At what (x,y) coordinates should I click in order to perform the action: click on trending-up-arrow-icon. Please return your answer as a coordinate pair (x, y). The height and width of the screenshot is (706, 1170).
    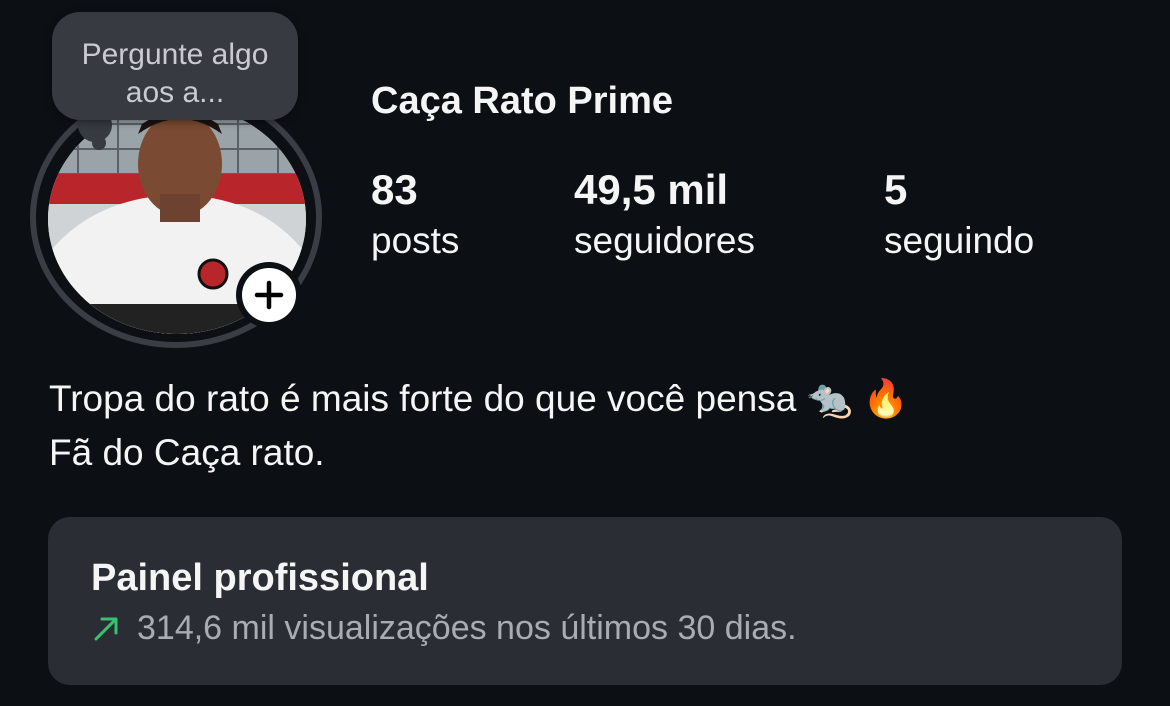
    Looking at the image, I should click on (106, 628).